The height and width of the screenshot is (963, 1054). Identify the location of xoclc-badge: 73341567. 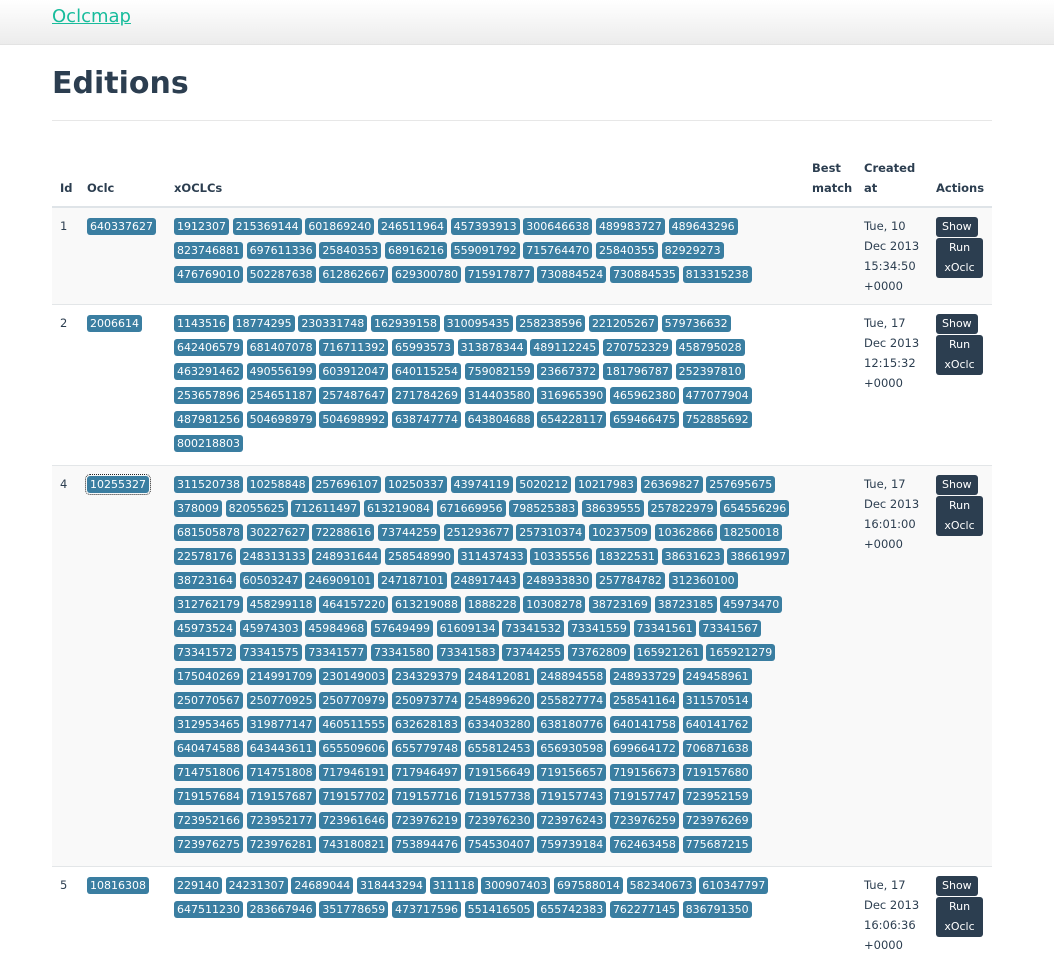
(730, 628).